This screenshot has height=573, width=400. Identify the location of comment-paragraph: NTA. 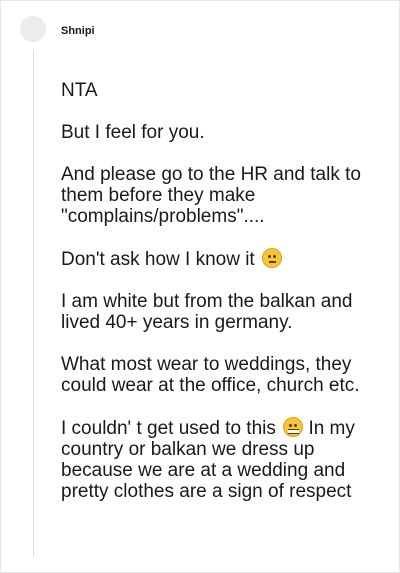
(79, 90).